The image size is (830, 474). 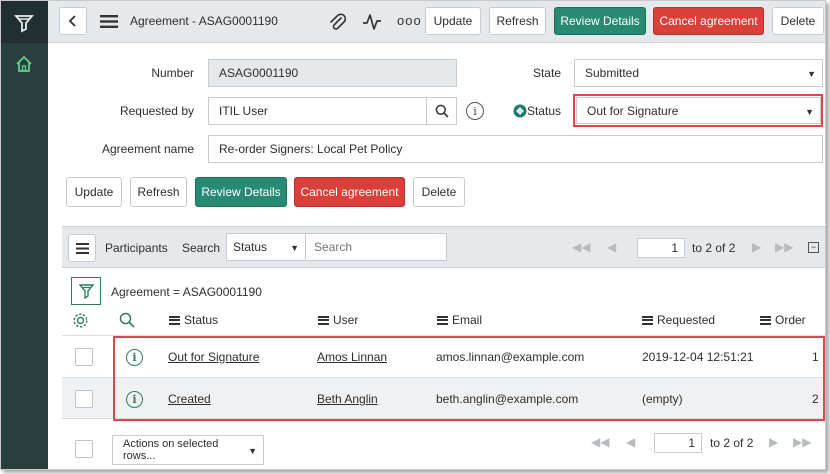 I want to click on requested-by-label: Requested by, so click(x=156, y=111).